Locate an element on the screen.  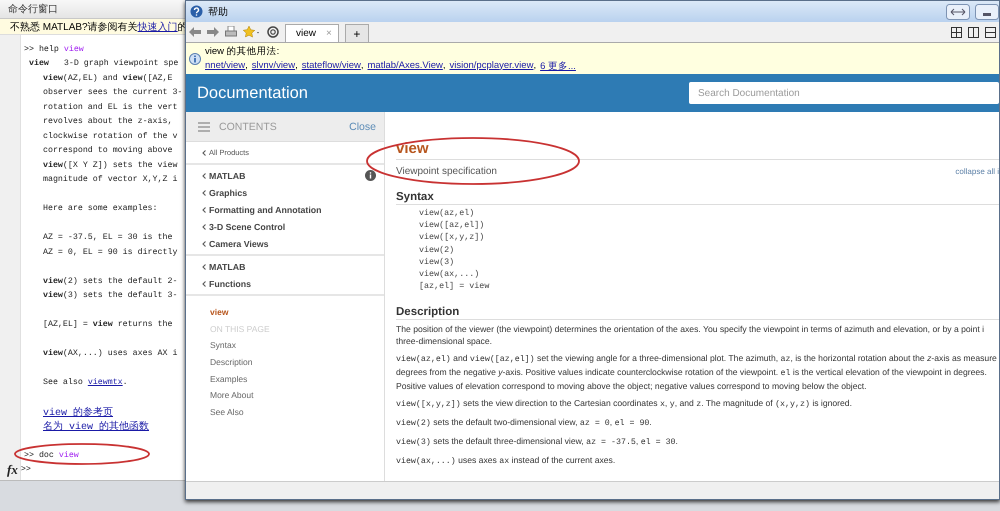
command-line: >> doc view is located at coordinates (51, 455).